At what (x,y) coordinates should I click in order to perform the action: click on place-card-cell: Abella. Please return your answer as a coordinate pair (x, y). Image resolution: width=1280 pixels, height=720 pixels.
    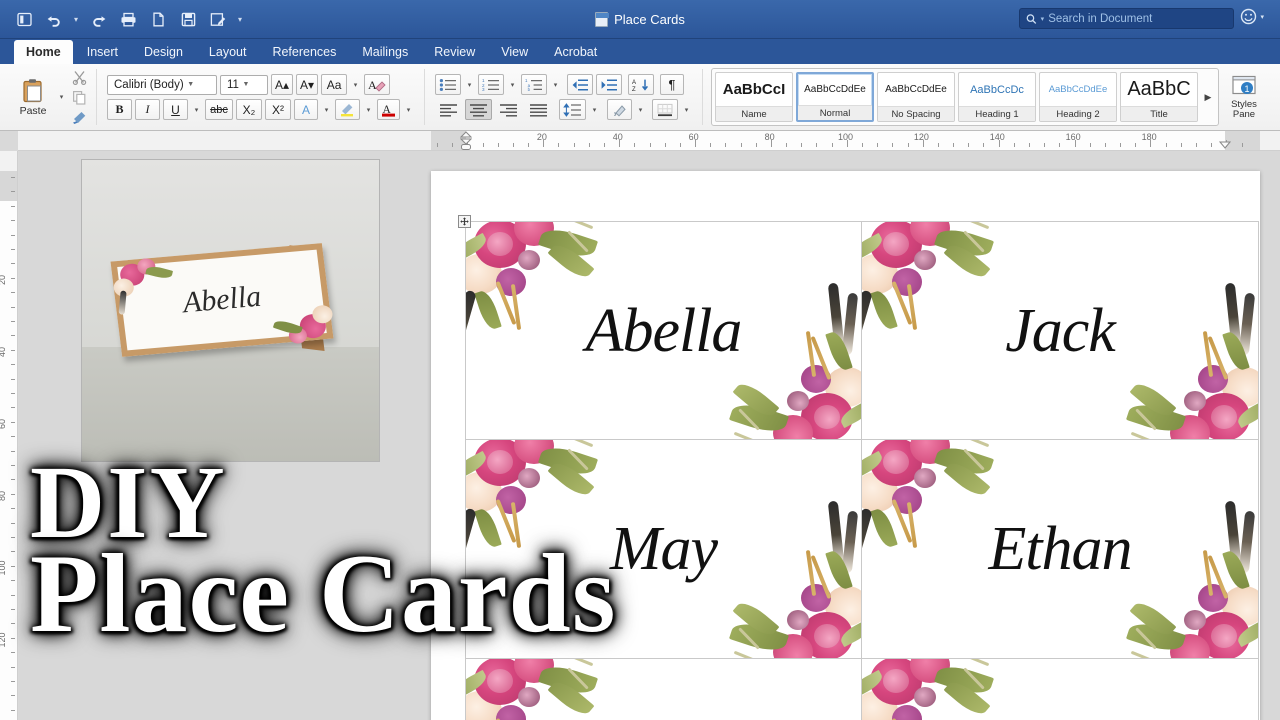
    Looking at the image, I should click on (663, 330).